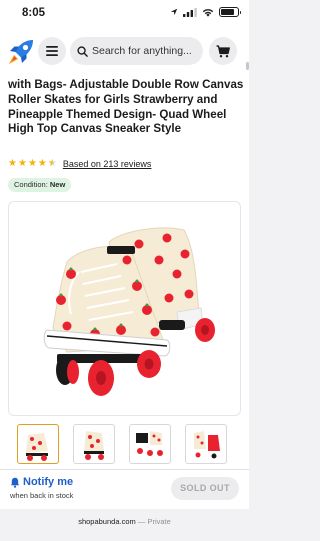 The height and width of the screenshot is (541, 320). I want to click on notify-subtext: when back in stock, so click(42, 495).